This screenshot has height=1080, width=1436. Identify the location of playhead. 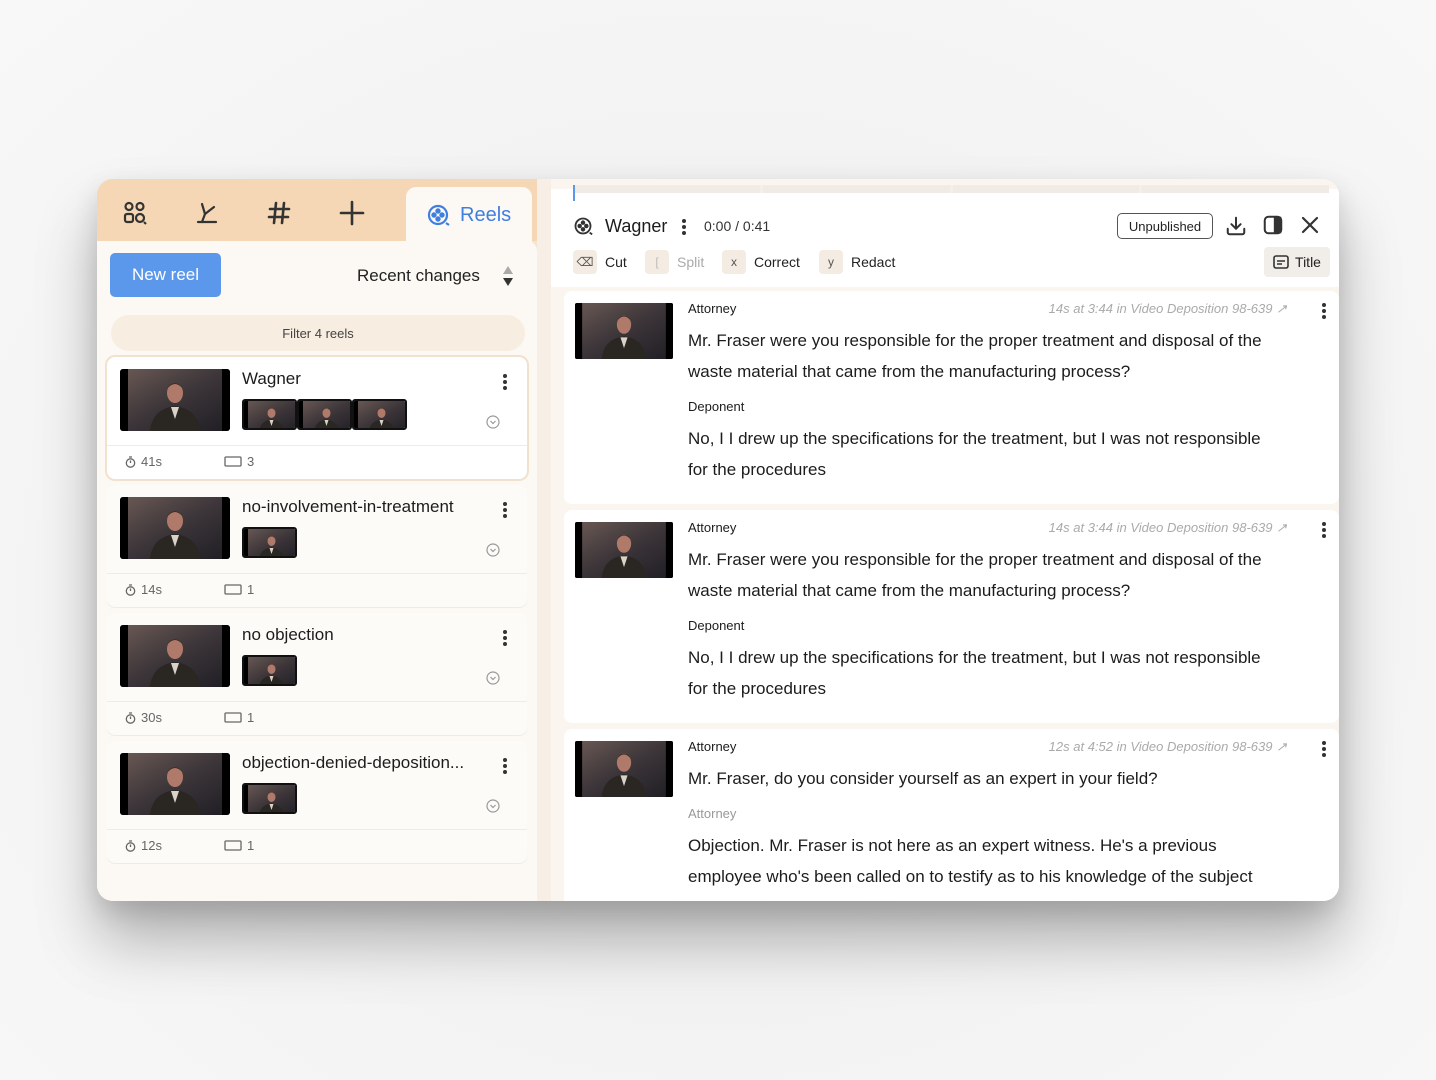
(574, 193).